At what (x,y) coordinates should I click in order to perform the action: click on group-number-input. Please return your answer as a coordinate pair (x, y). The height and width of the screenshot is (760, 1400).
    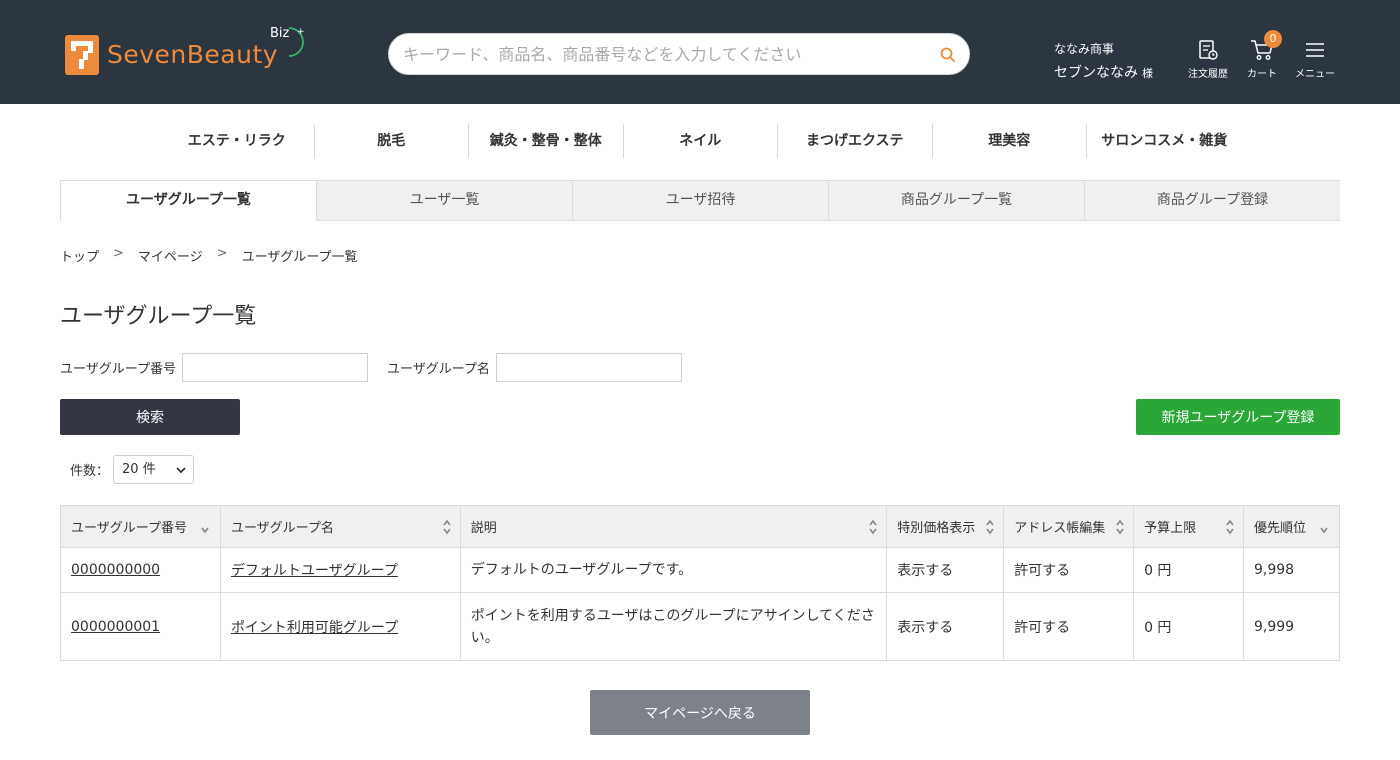
    Looking at the image, I should click on (274, 367).